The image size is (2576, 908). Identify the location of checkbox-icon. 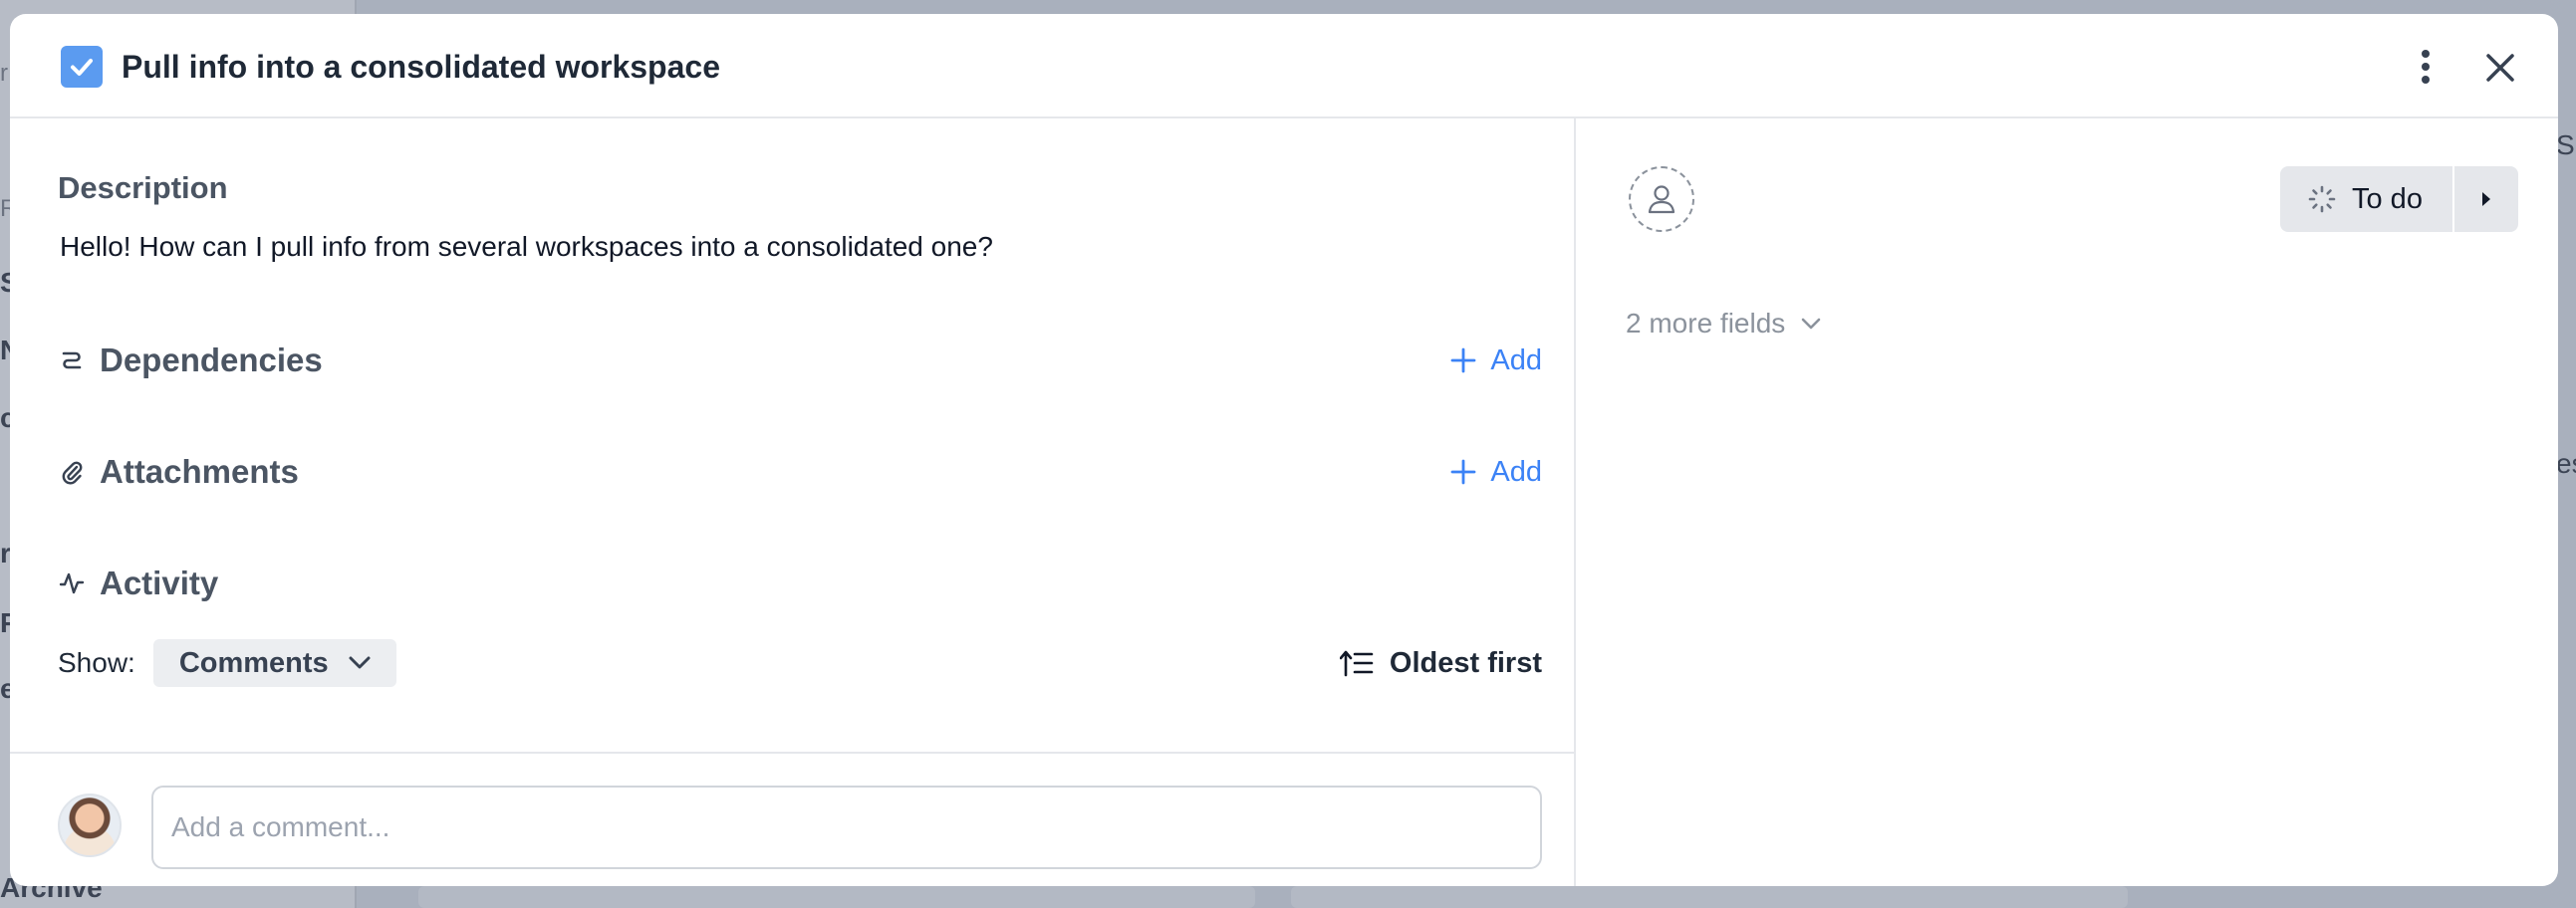
(82, 67).